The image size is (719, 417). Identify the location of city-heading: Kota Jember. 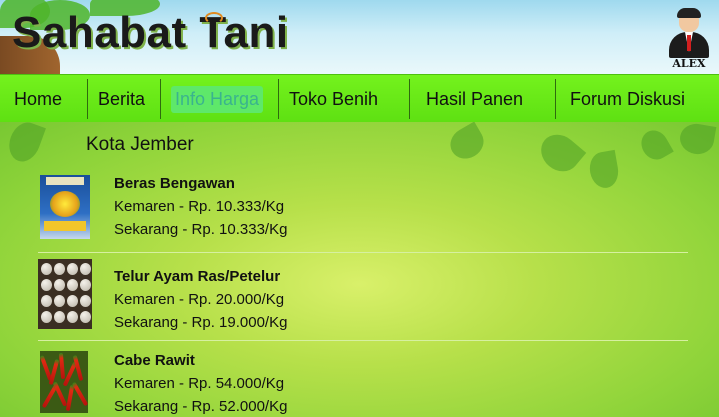
(140, 144).